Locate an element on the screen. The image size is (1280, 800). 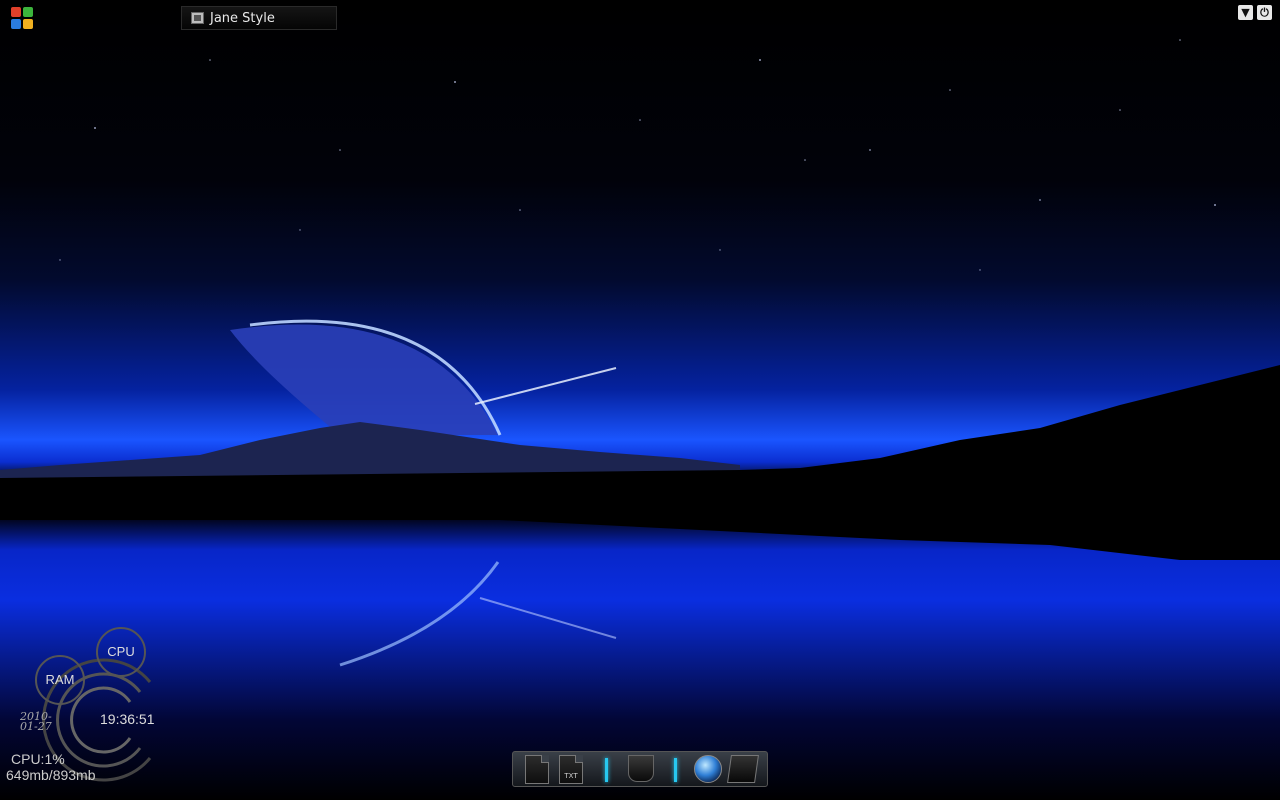
dock-item-browser is located at coordinates (708, 769).